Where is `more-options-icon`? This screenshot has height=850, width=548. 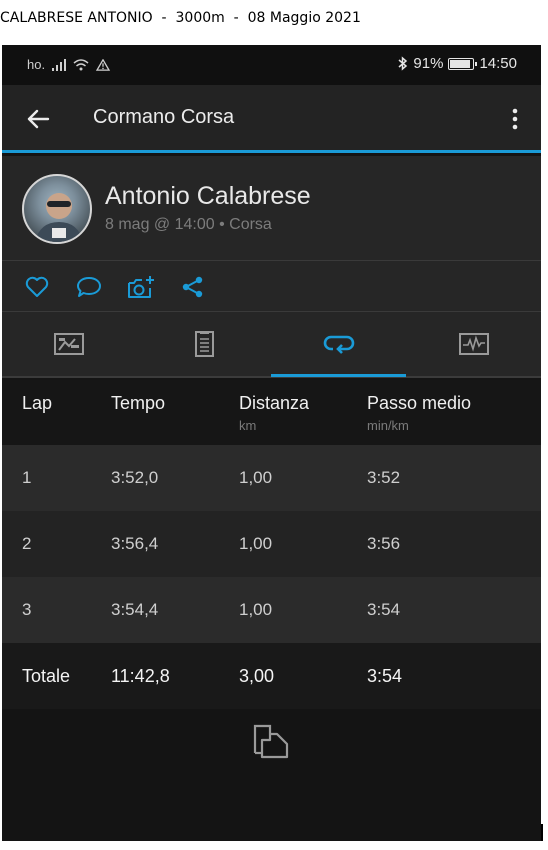
more-options-icon is located at coordinates (515, 119).